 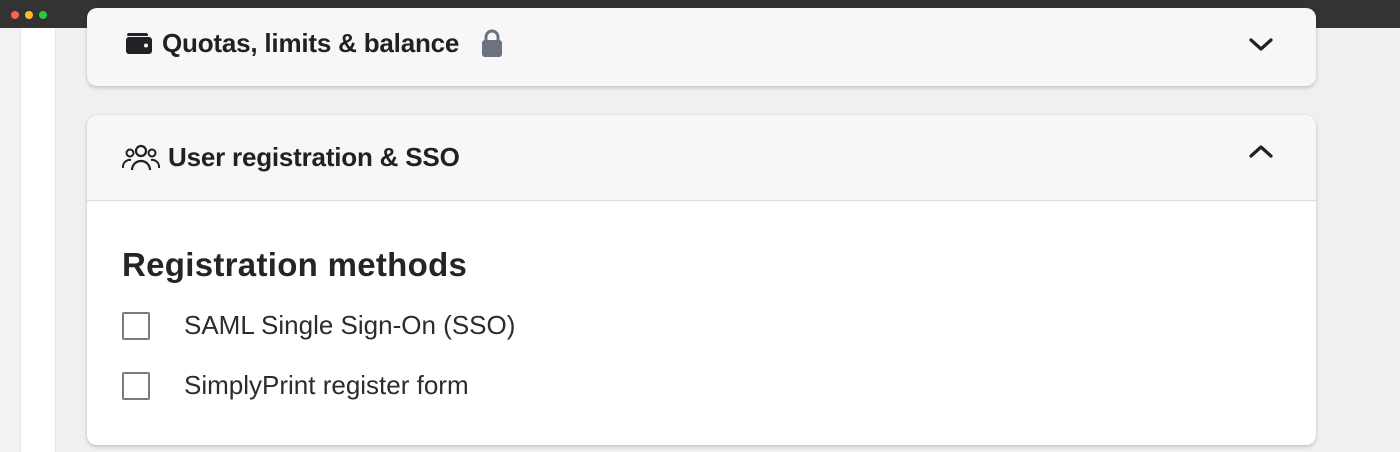 I want to click on saml-sso-checkbox, so click(x=136, y=325).